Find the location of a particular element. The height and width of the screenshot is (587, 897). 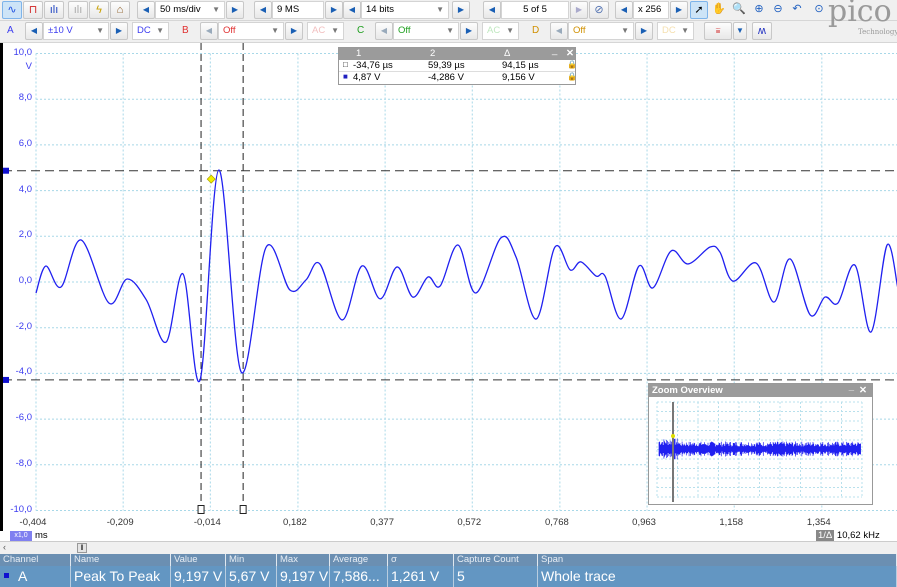

channel-b-coupling-select: AC ▼ is located at coordinates (325, 31).